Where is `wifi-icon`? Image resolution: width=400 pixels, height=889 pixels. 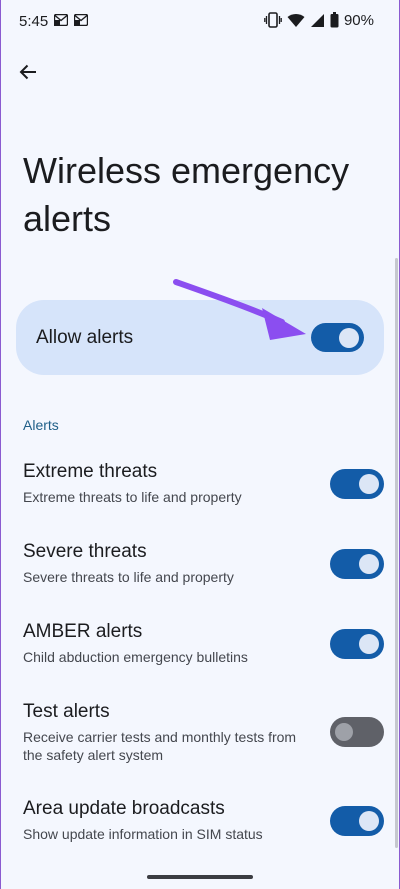 wifi-icon is located at coordinates (296, 20).